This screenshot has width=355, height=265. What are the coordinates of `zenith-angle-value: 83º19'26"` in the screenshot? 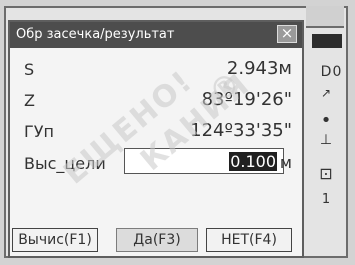 It's located at (246, 99).